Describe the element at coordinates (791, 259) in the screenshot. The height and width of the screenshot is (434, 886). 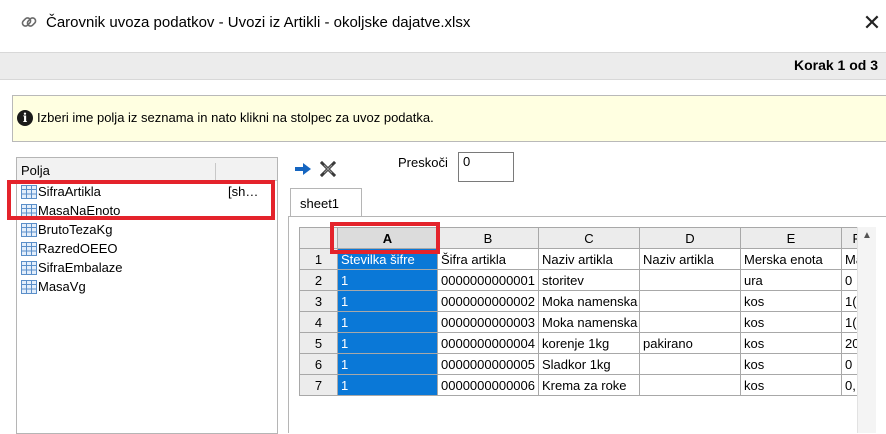
I see `table-cell: Merska enota` at that location.